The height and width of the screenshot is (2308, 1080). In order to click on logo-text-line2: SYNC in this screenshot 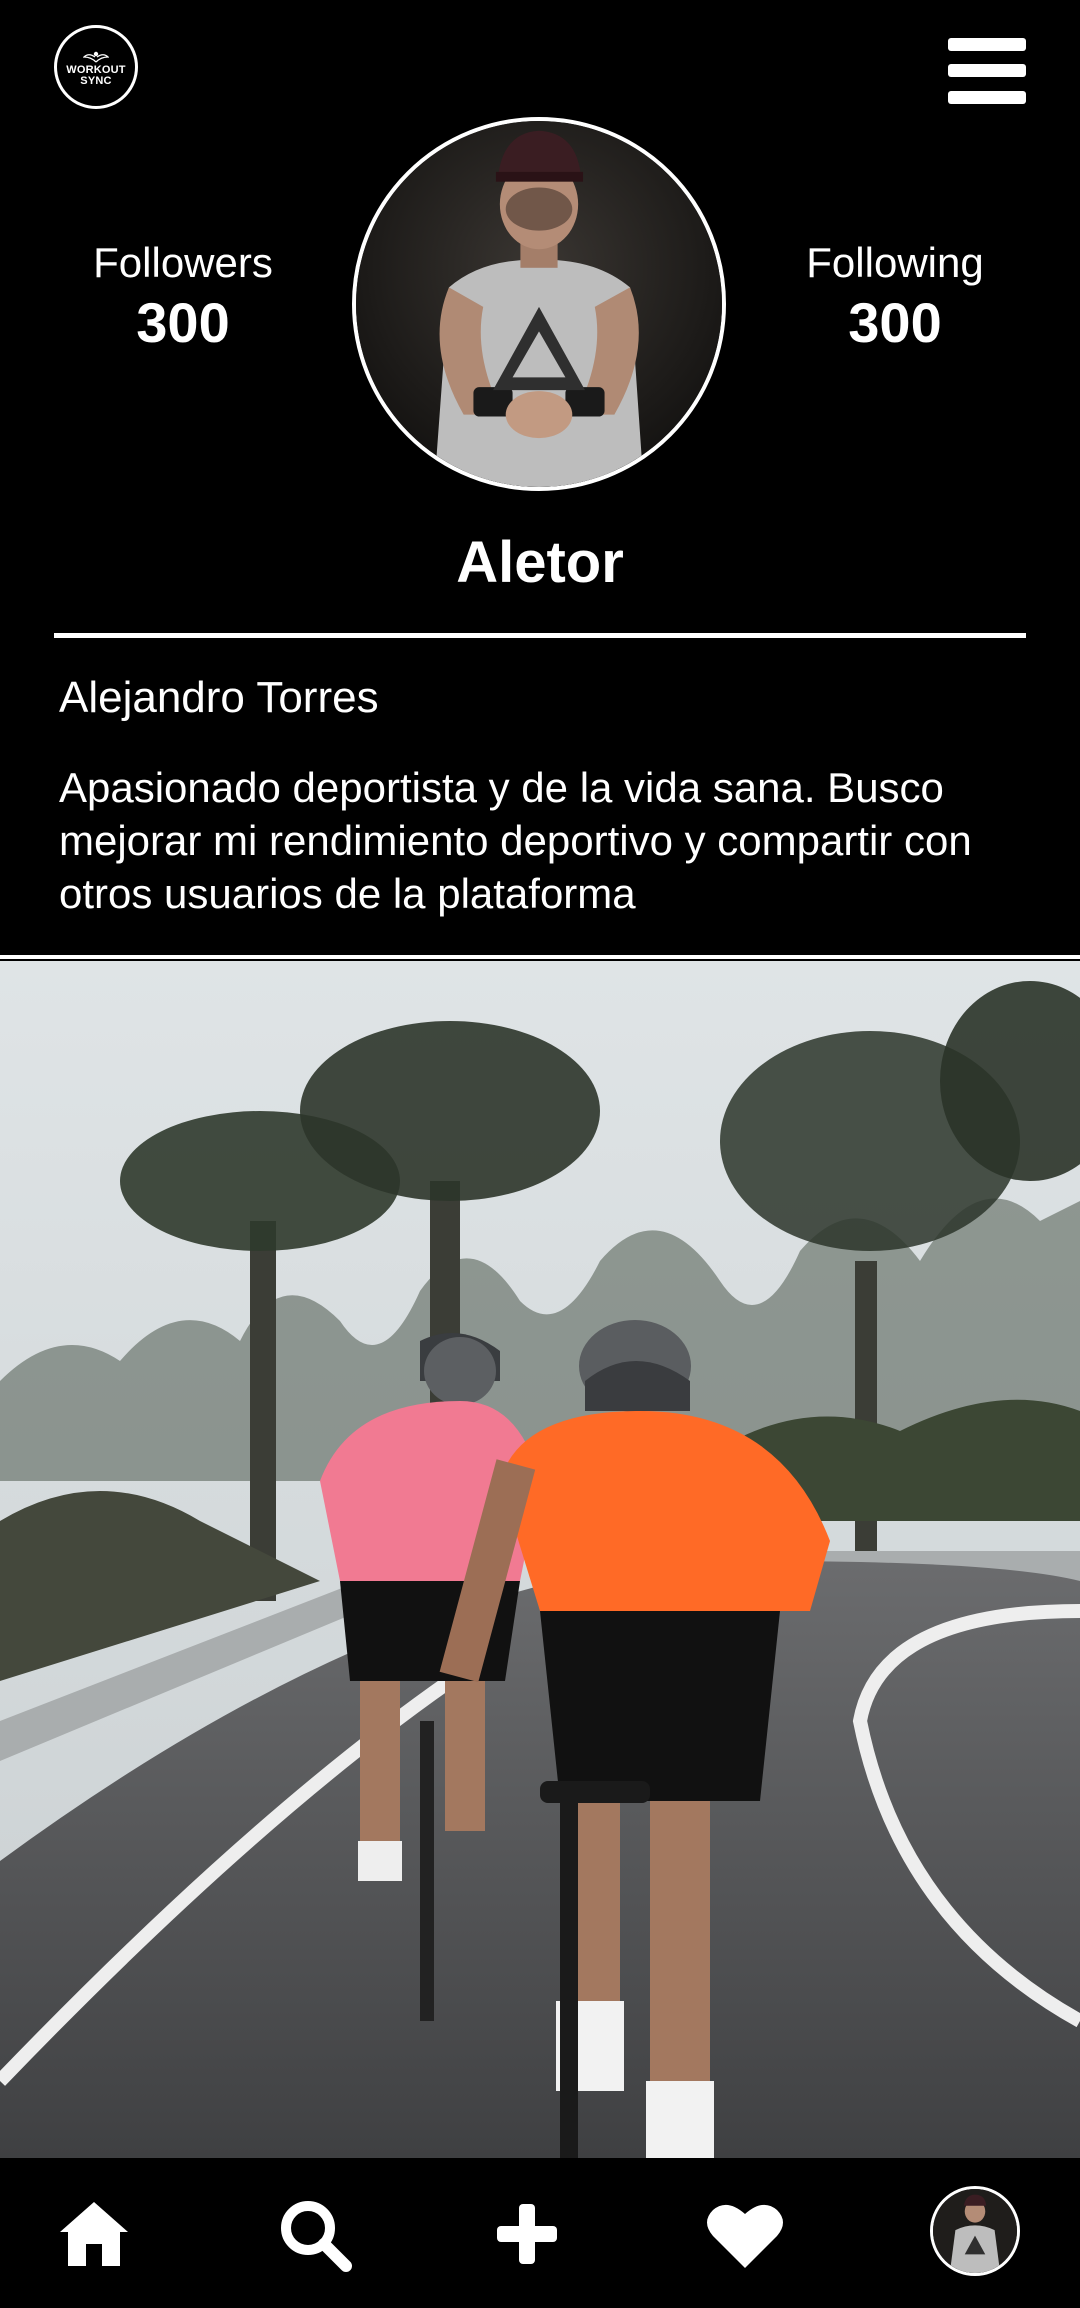, I will do `click(96, 80)`.